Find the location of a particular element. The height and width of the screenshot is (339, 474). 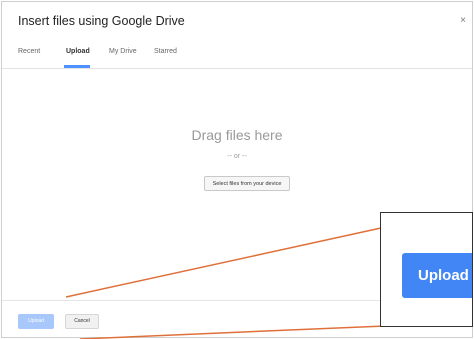

tab-starred: Starred is located at coordinates (165, 51).